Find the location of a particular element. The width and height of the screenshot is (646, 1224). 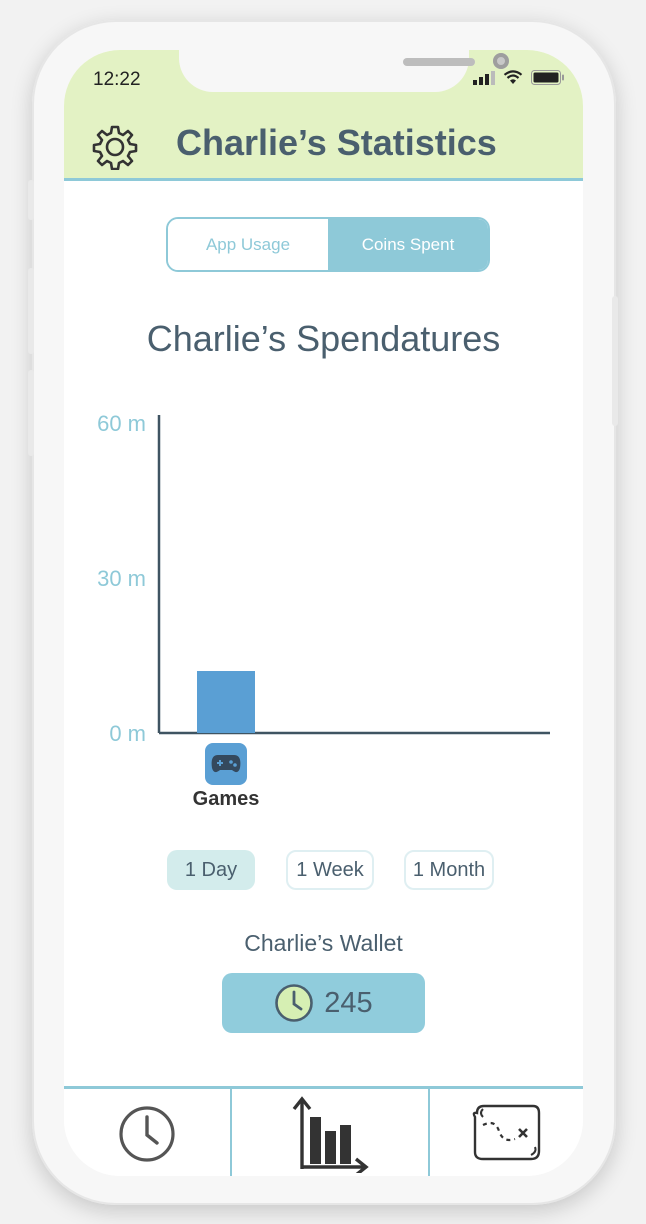

view-toggle: App Usage Coins Spent is located at coordinates (328, 244).